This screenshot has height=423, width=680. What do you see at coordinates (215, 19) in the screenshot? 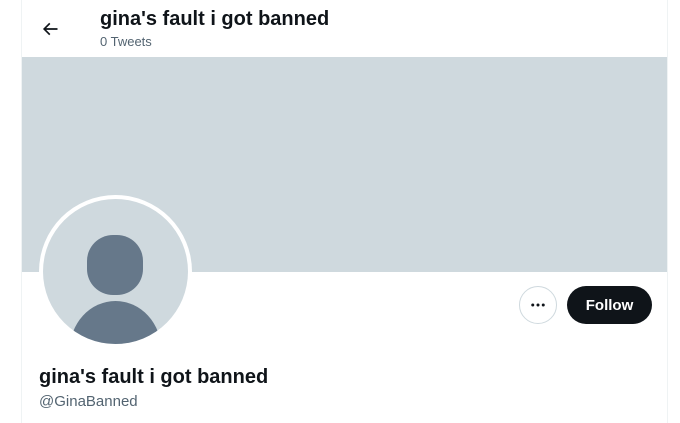
I see `header-title: gina's fault i got banned` at bounding box center [215, 19].